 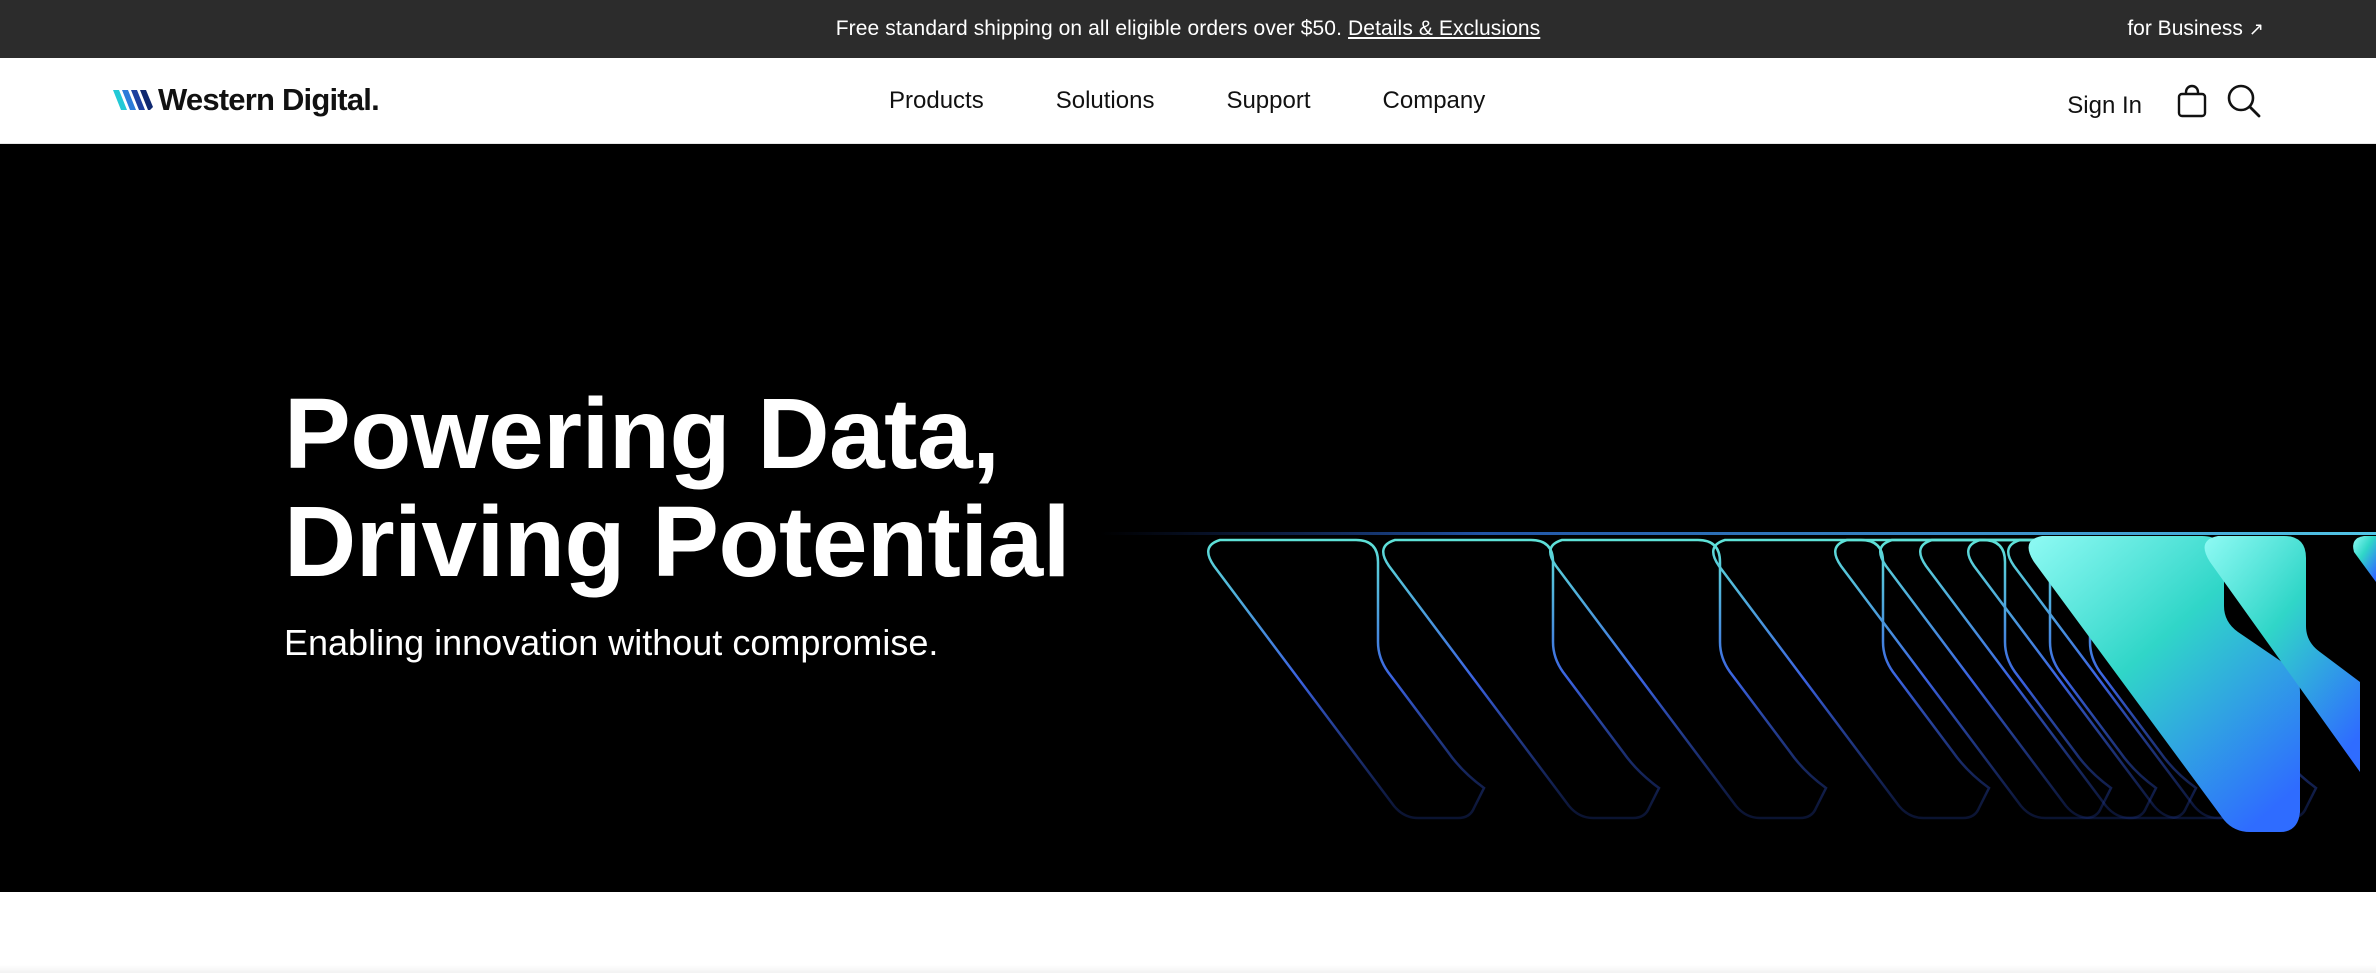 I want to click on nav-solutions: Solutions, so click(x=1105, y=101).